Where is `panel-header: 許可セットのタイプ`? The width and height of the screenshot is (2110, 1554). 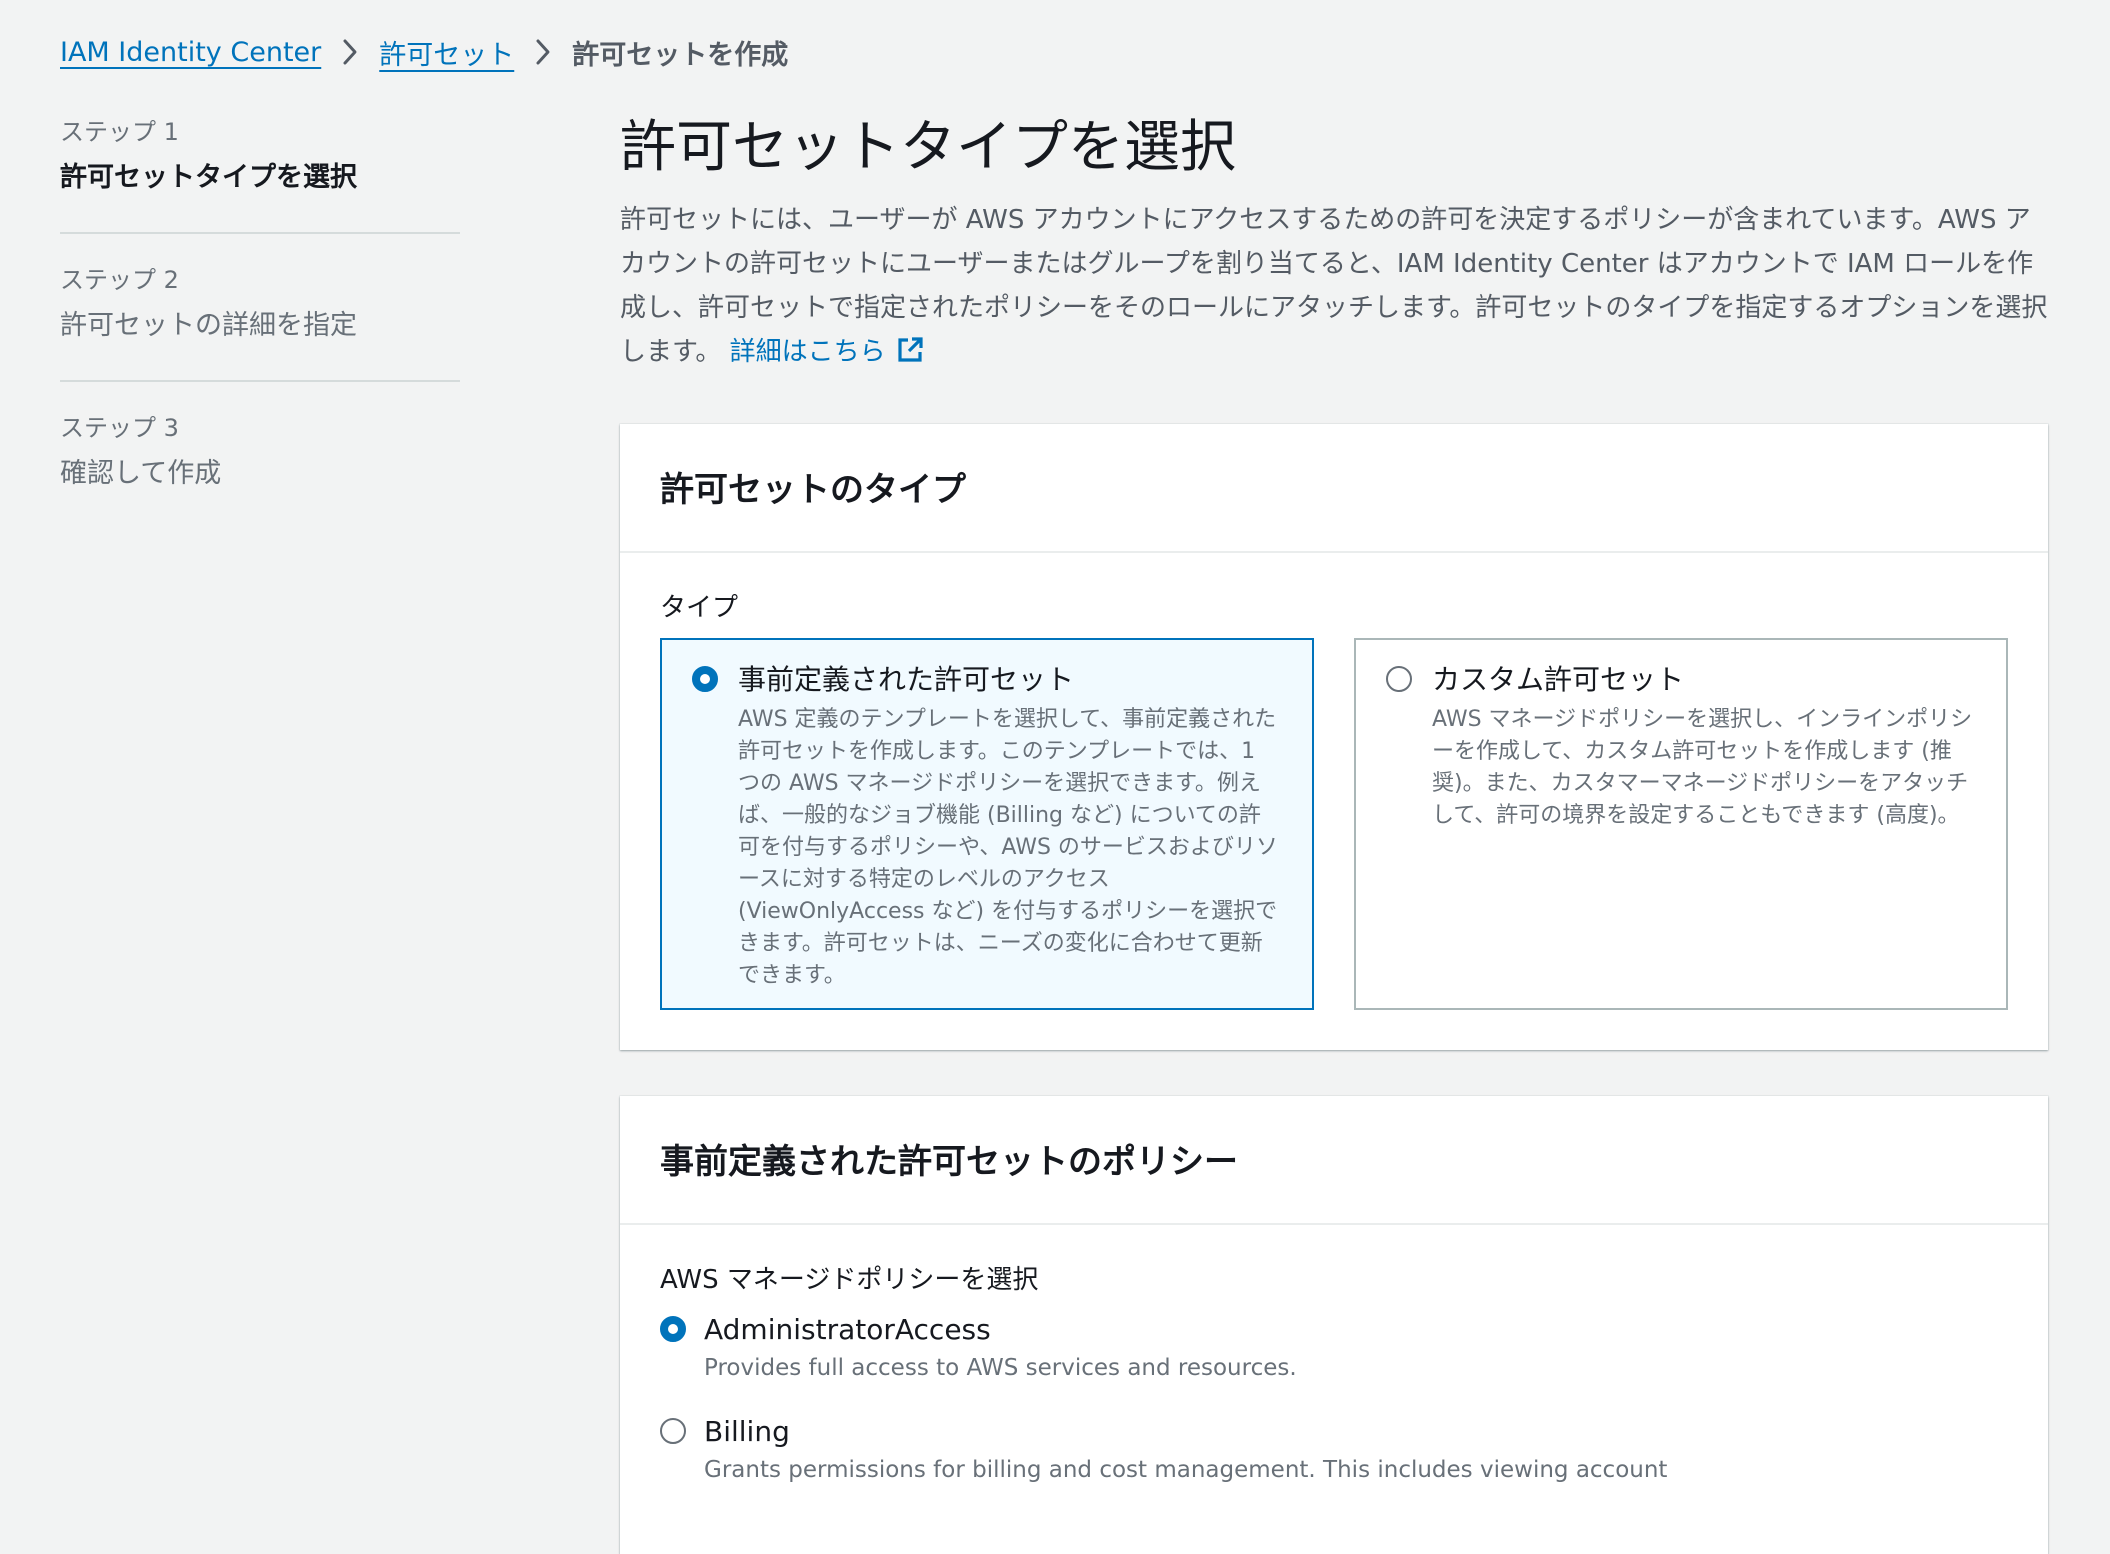 panel-header: 許可セットのタイプ is located at coordinates (1334, 488).